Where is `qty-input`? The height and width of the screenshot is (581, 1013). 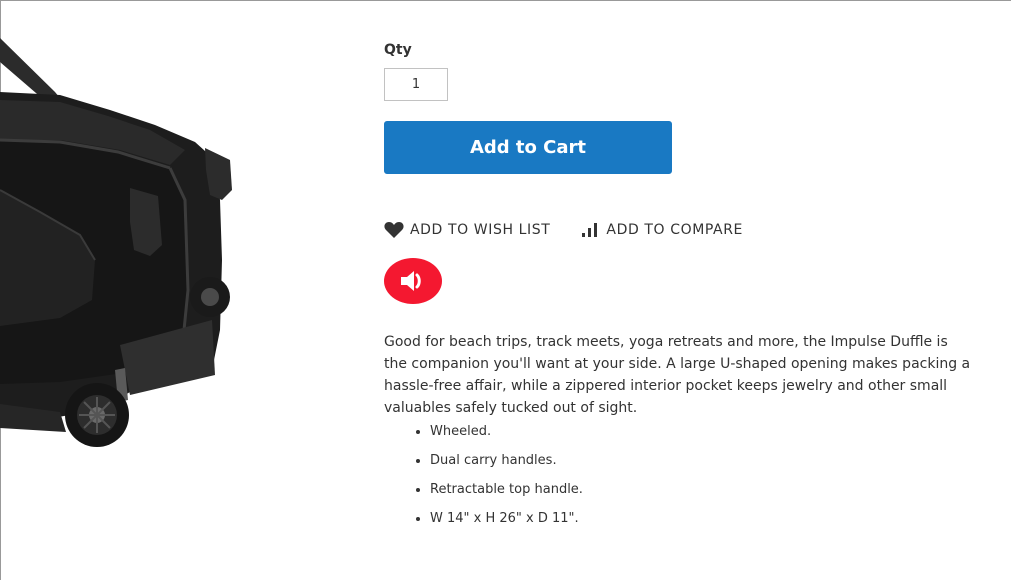
qty-input is located at coordinates (416, 84).